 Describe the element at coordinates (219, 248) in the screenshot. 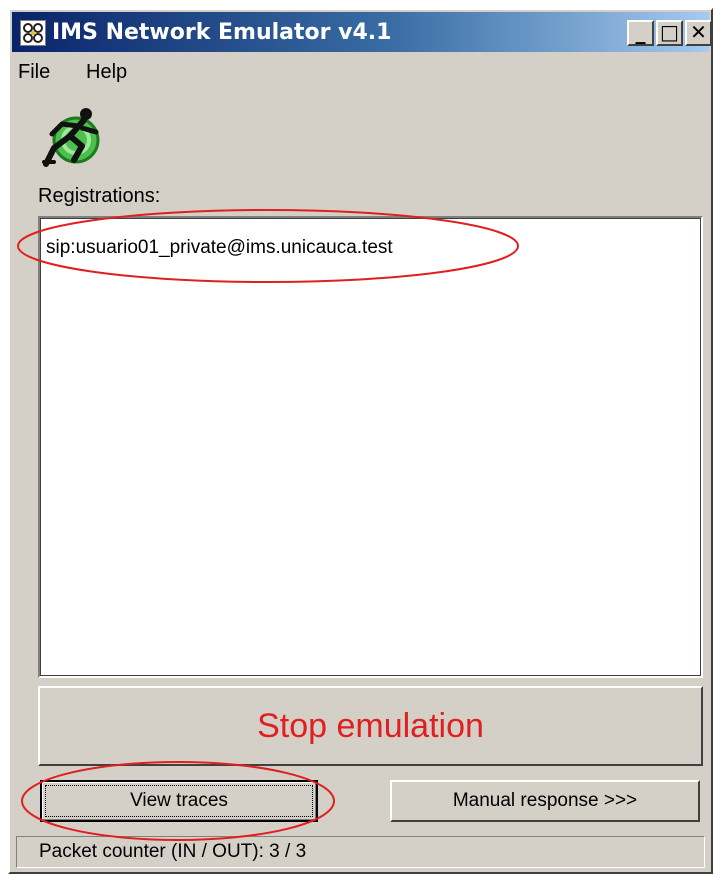

I see `list-item: sip:usuario01_private@ims.unicauca.test` at that location.